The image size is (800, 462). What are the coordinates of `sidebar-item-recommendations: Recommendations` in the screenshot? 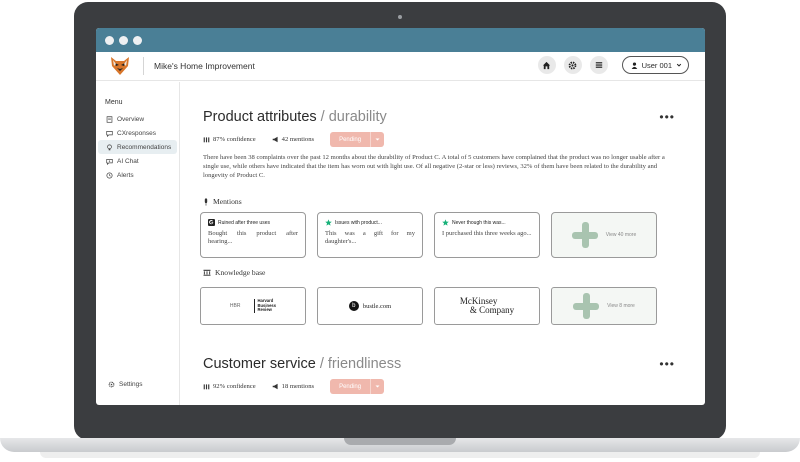 It's located at (137, 147).